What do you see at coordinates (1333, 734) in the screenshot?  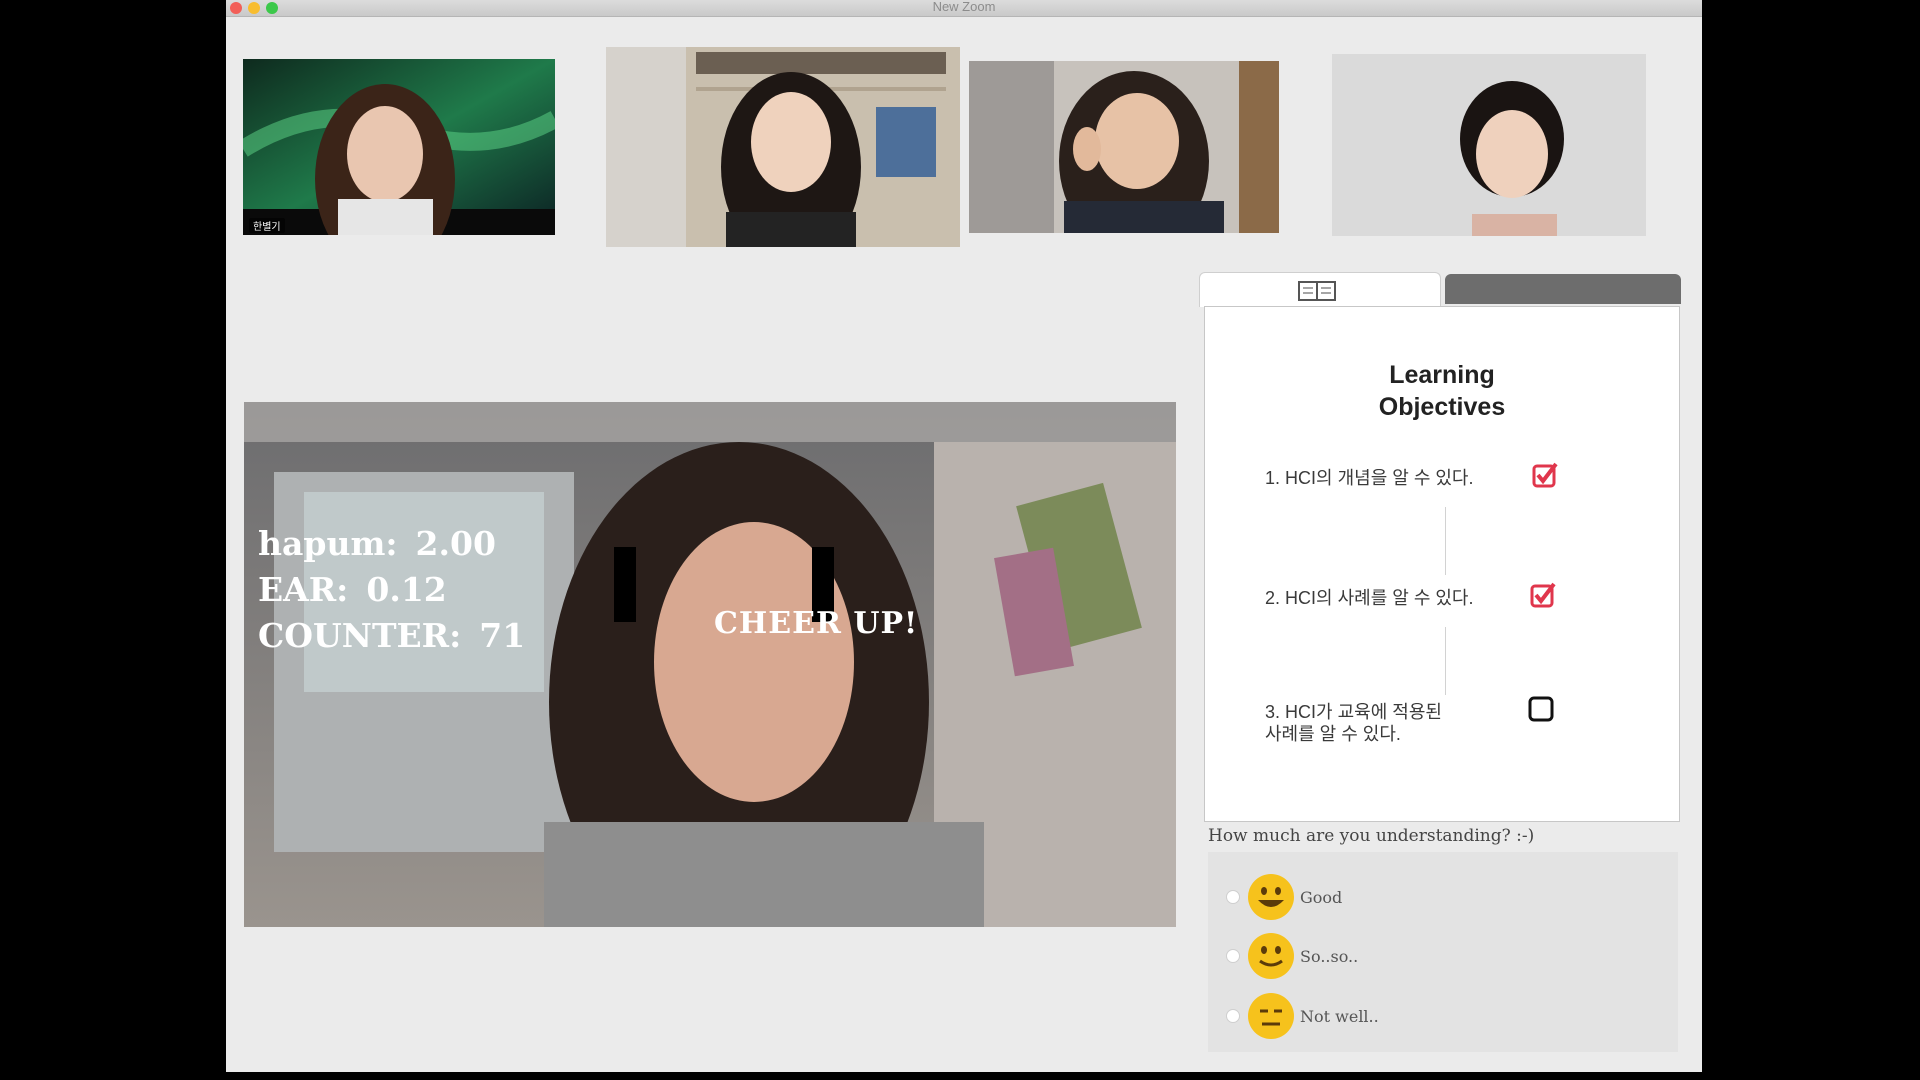 I see `objective-text-line2: 사례를 알 수 있다.` at bounding box center [1333, 734].